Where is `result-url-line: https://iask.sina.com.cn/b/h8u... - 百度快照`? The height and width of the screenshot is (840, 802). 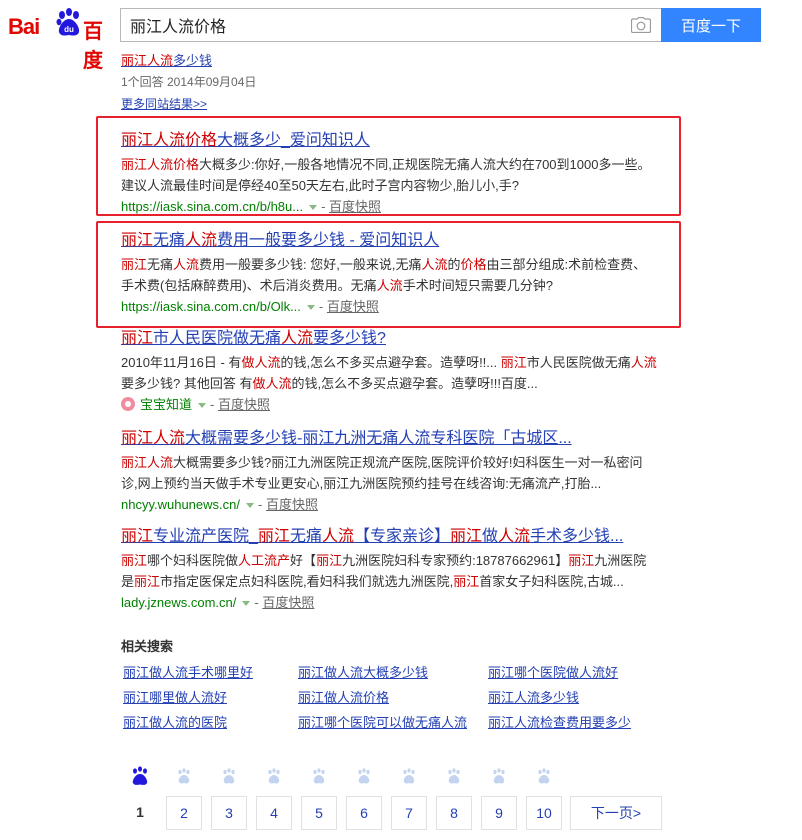 result-url-line: https://iask.sina.com.cn/b/h8u... - 百度快照 is located at coordinates (251, 206).